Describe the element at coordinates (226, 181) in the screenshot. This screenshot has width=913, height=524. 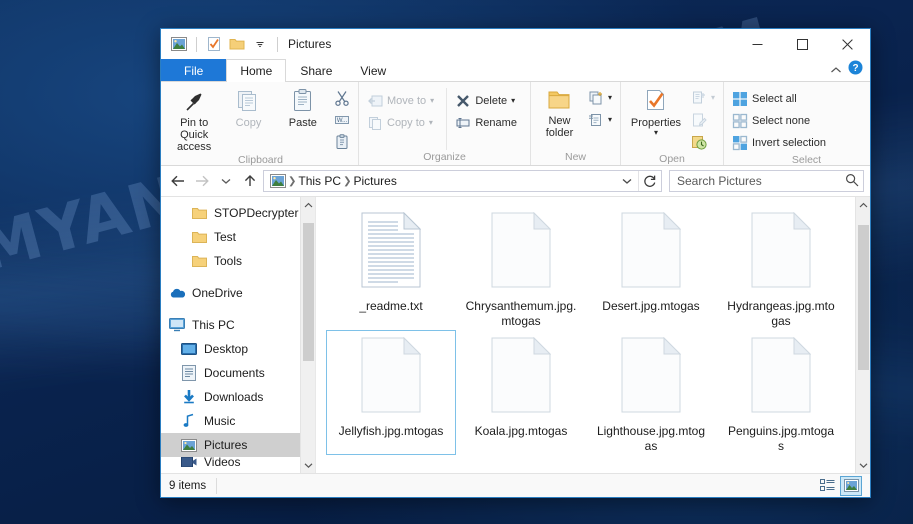
I see `recent-locations-button` at that location.